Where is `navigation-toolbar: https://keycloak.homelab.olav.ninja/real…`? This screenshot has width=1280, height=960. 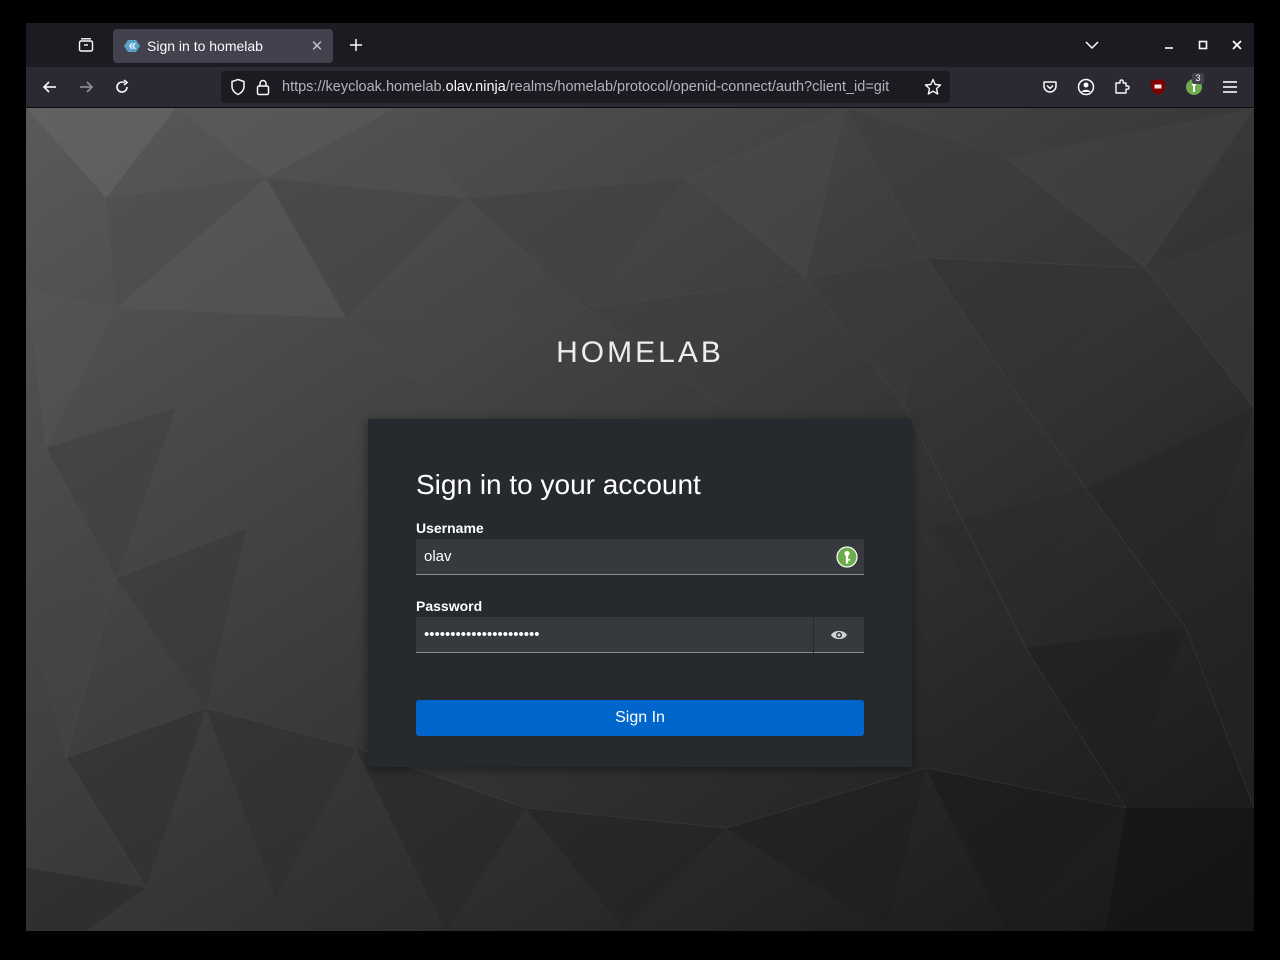
navigation-toolbar: https://keycloak.homelab.olav.ninja/real… is located at coordinates (640, 87).